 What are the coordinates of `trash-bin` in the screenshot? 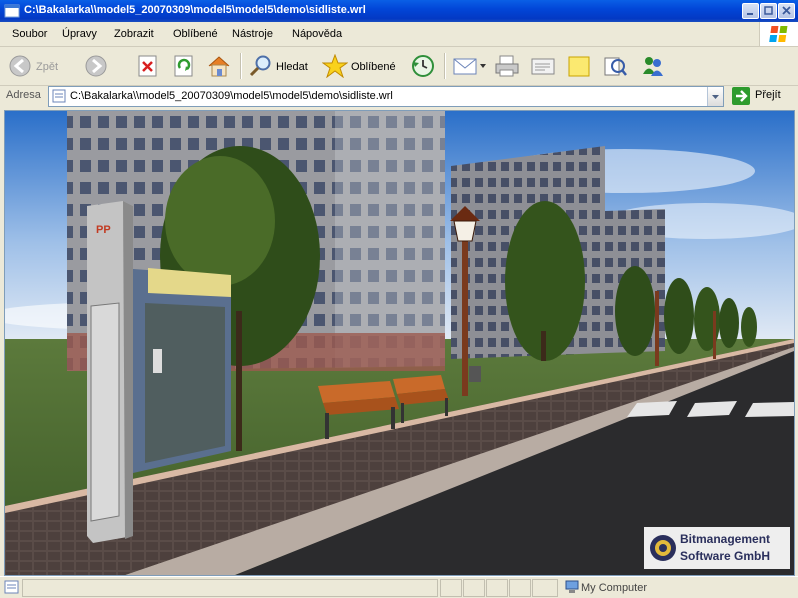 It's located at (475, 374).